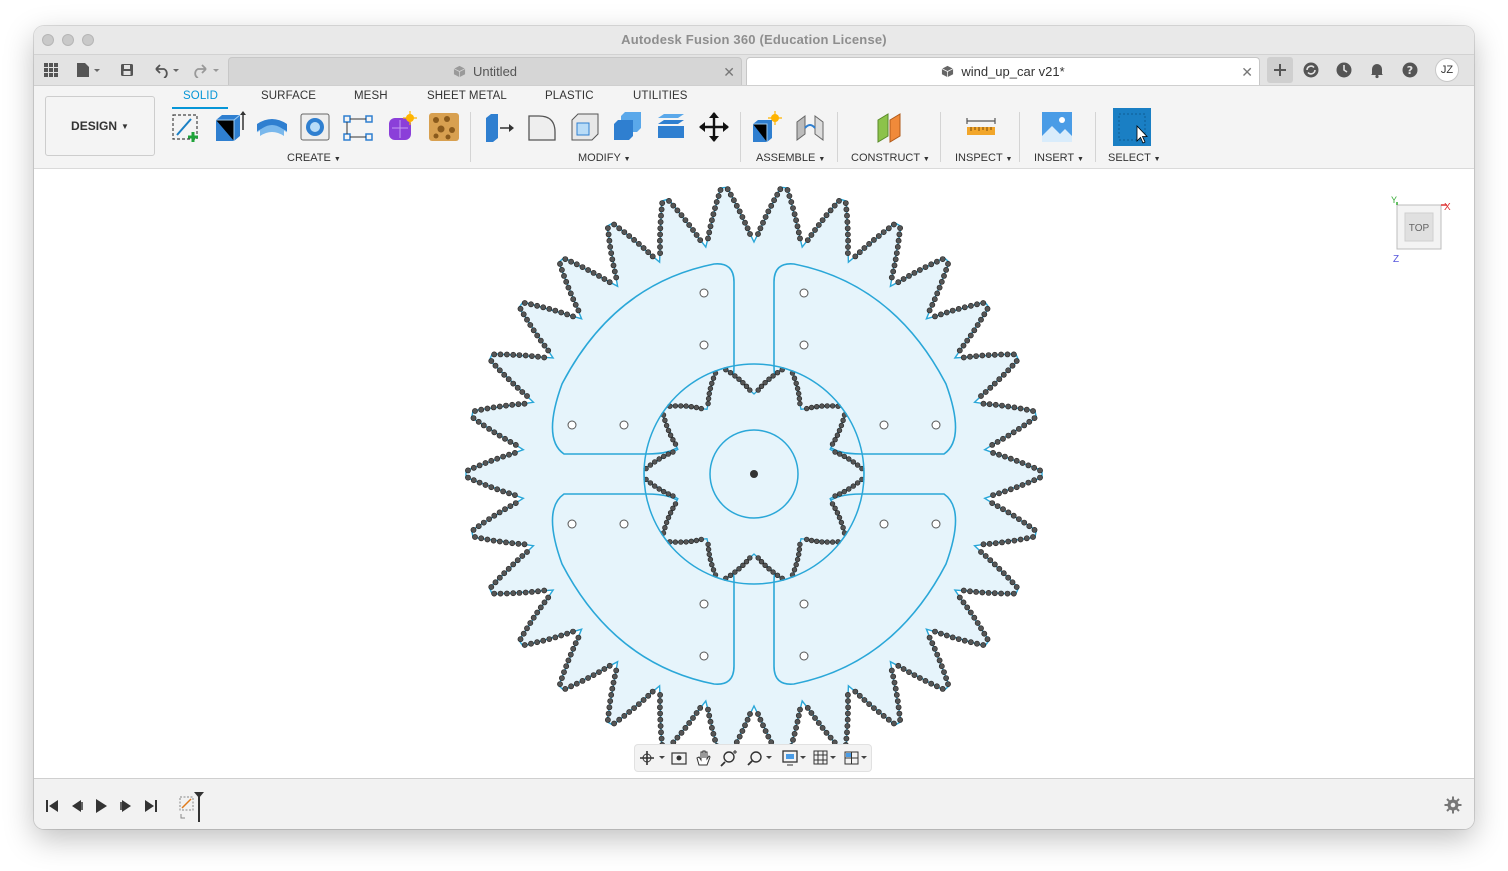  Describe the element at coordinates (371, 96) in the screenshot. I see `tab-mesh: MESH` at that location.